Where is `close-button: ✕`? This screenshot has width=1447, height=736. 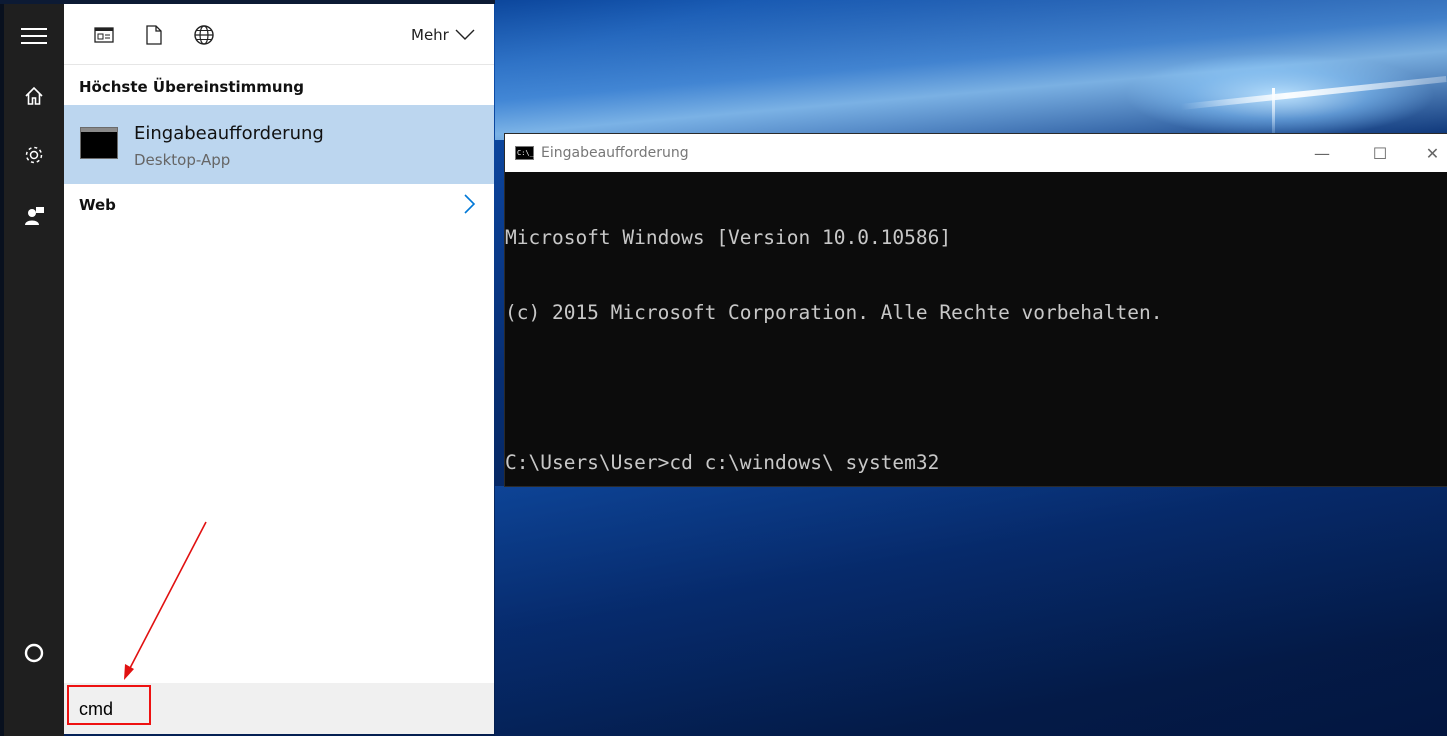 close-button: ✕ is located at coordinates (1432, 153).